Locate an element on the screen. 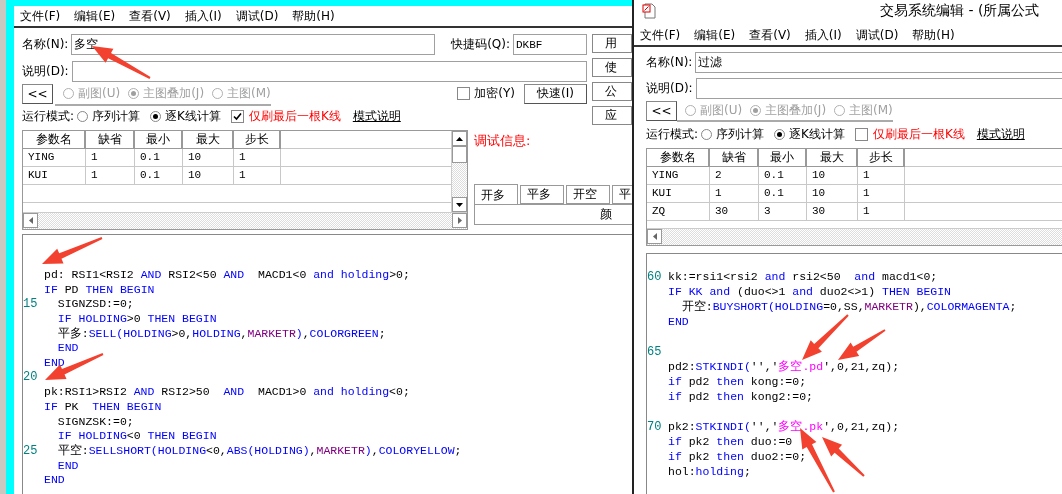 The width and height of the screenshot is (1062, 494). signal-tab: 平 is located at coordinates (622, 194).